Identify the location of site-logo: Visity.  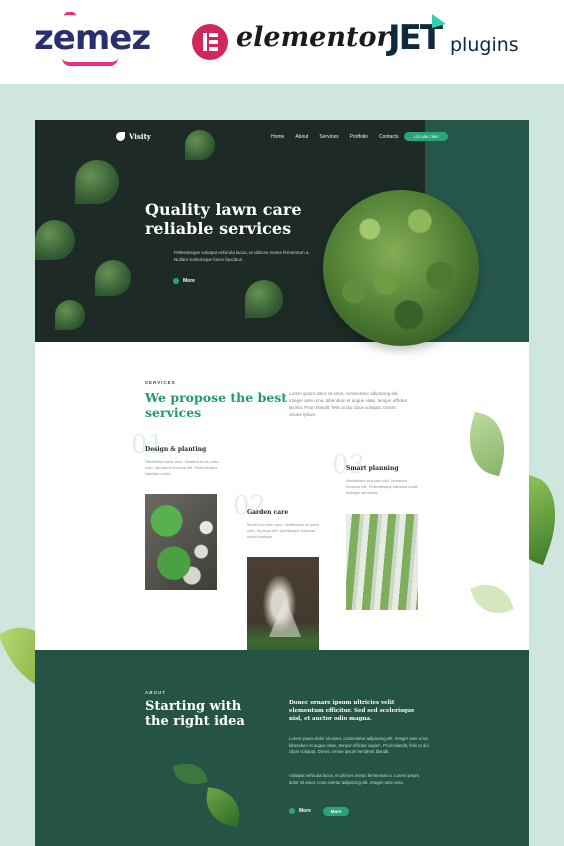
(133, 136).